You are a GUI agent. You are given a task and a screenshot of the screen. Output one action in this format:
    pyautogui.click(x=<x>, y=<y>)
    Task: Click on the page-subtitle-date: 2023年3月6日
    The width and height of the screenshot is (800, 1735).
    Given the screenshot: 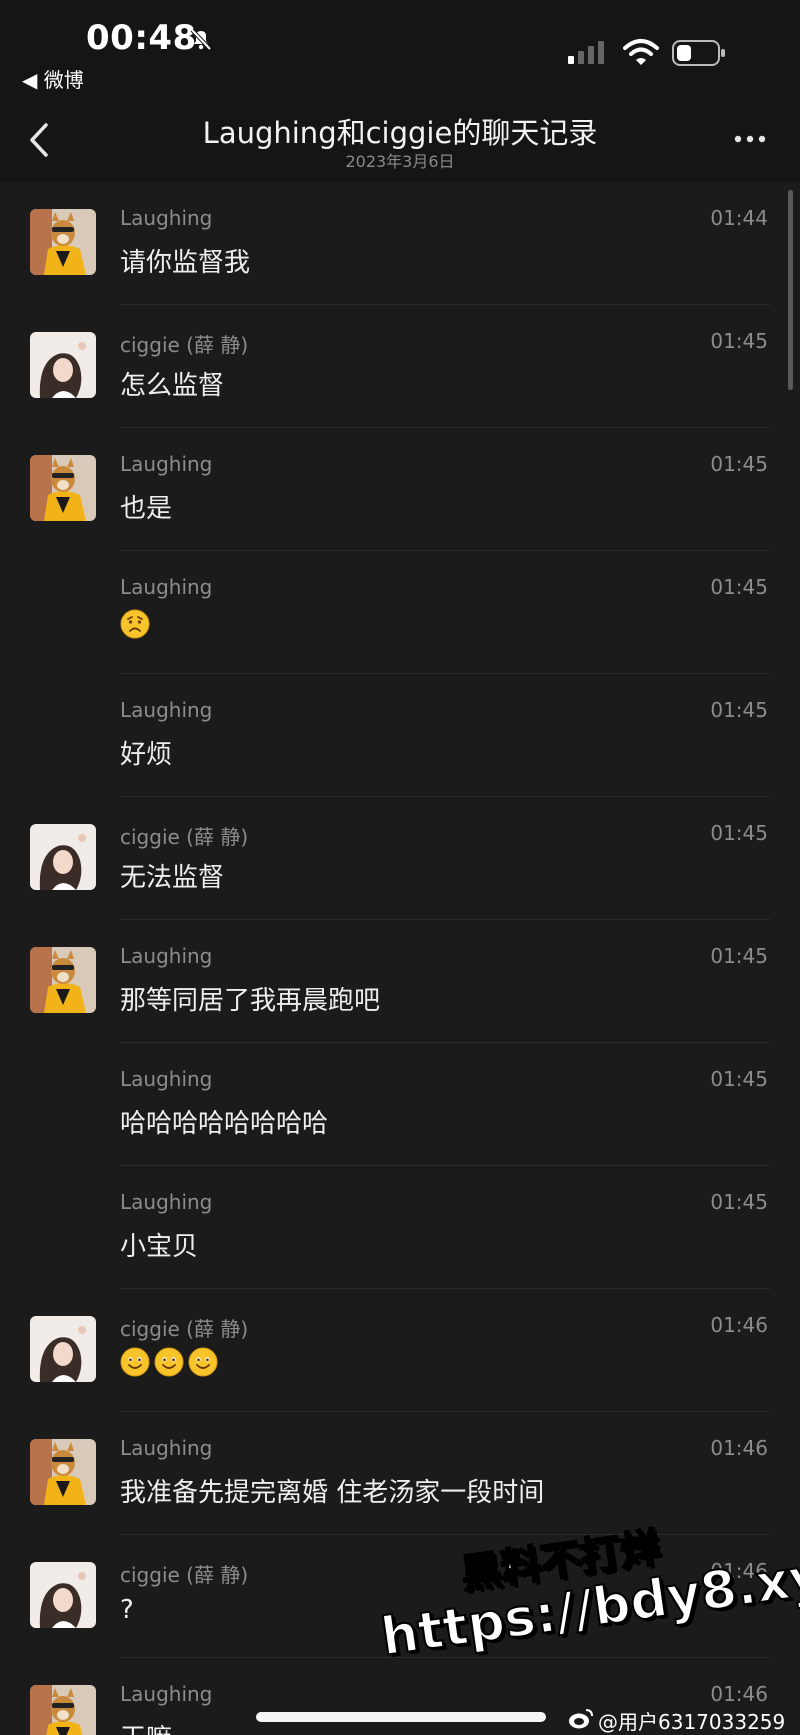 What is the action you would take?
    pyautogui.click(x=400, y=161)
    